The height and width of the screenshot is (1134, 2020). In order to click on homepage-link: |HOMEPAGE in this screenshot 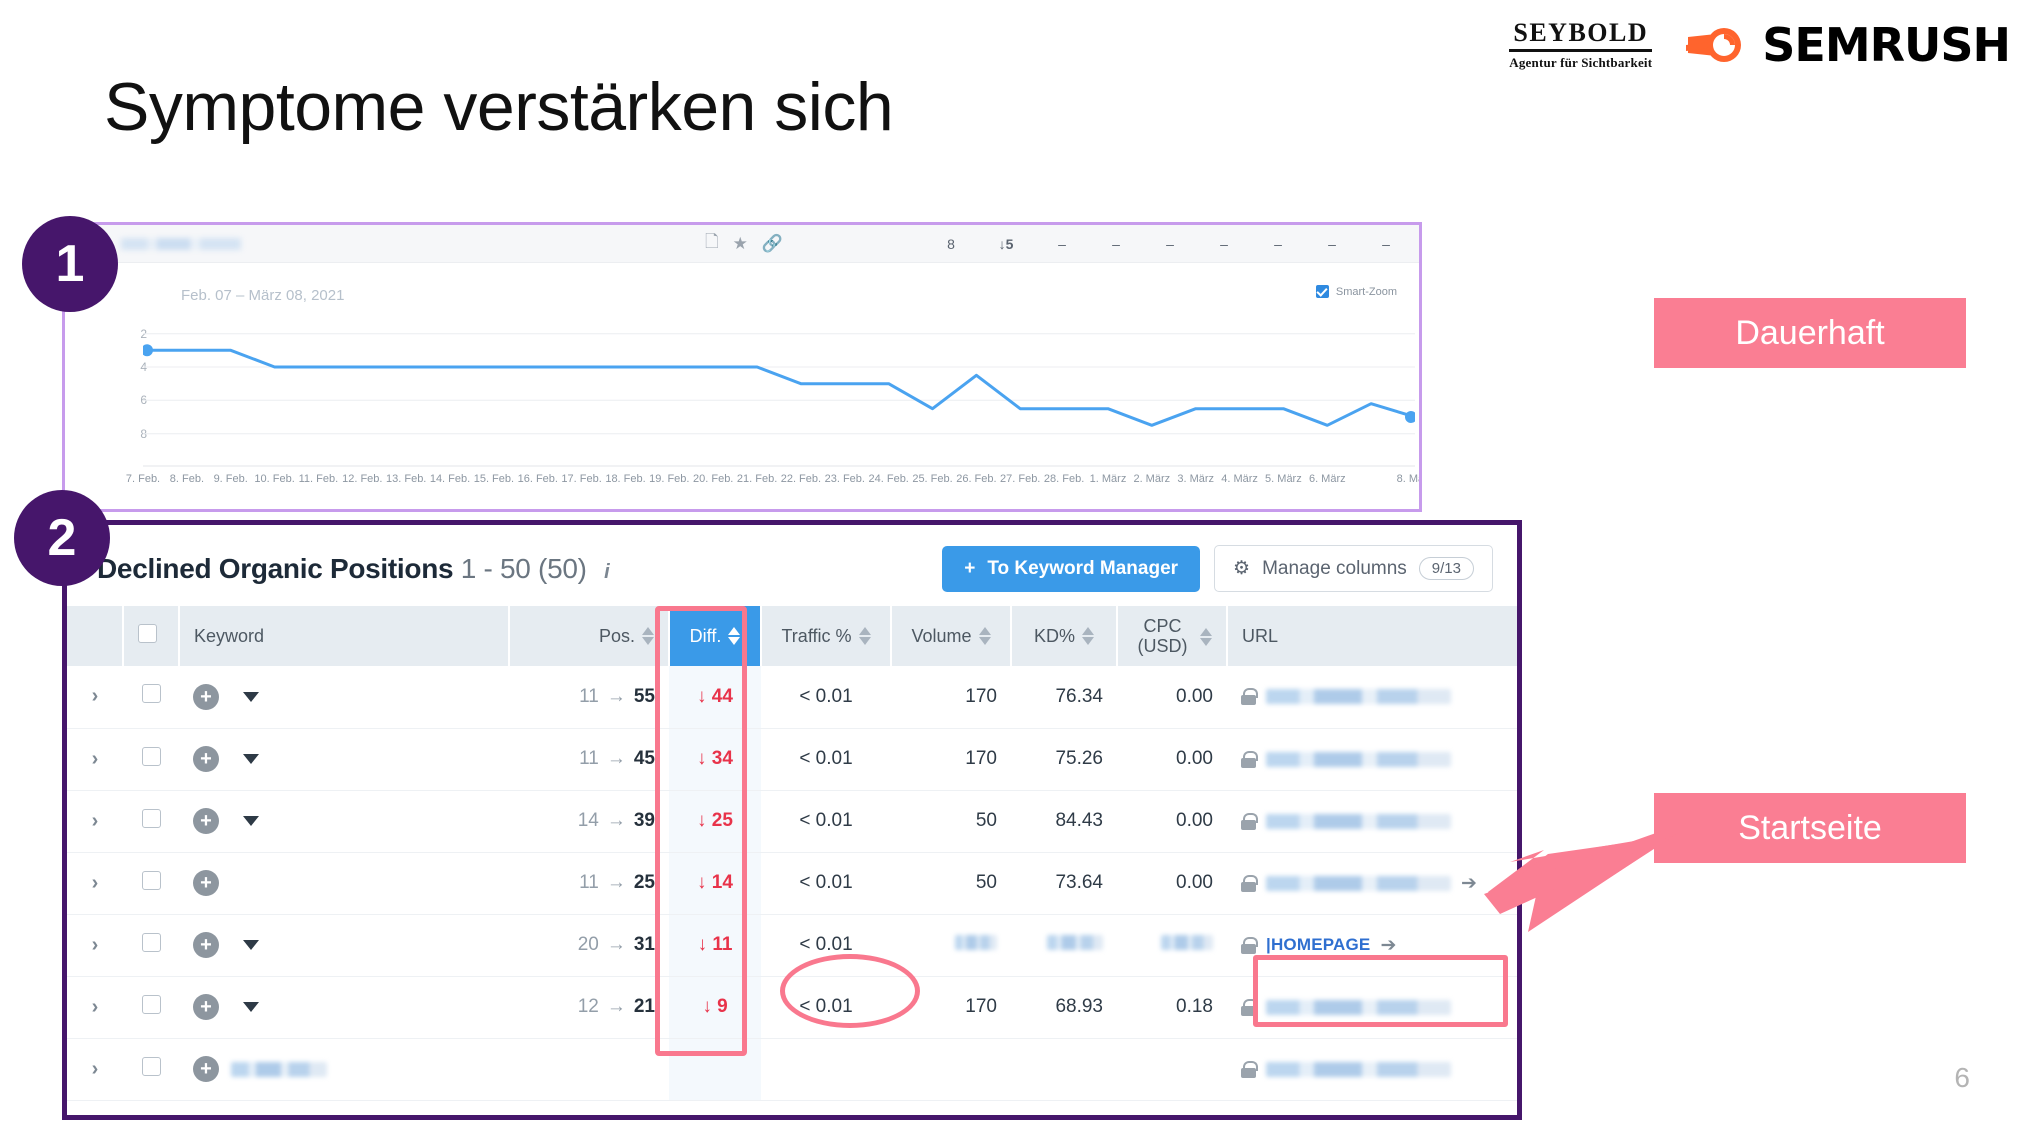, I will do `click(1318, 945)`.